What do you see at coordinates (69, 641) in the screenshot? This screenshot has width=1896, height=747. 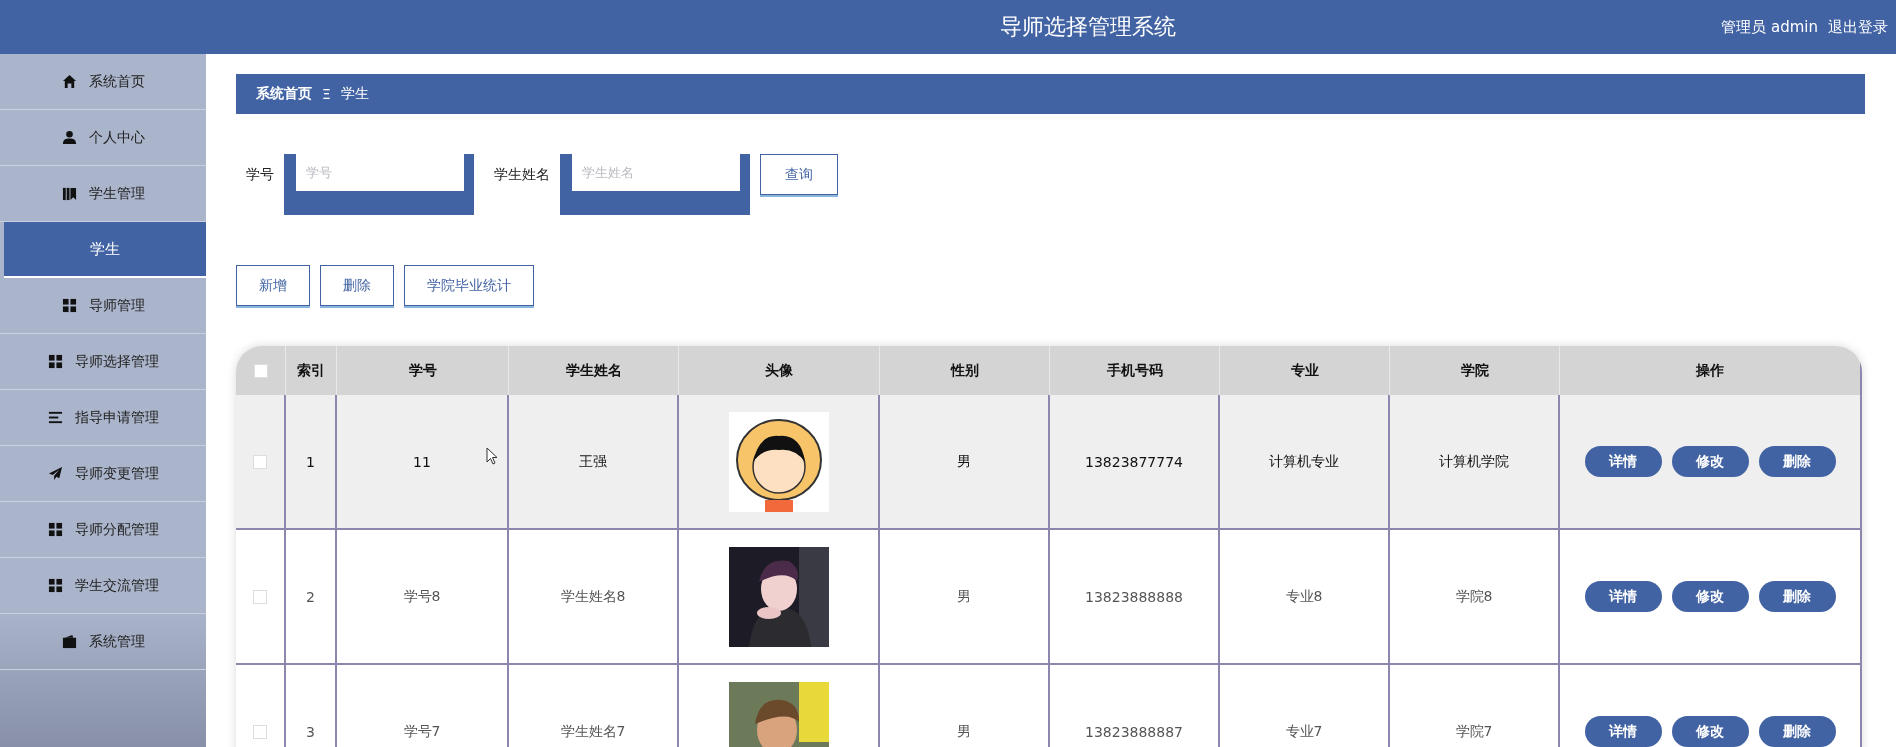 I see `wallet-icon` at bounding box center [69, 641].